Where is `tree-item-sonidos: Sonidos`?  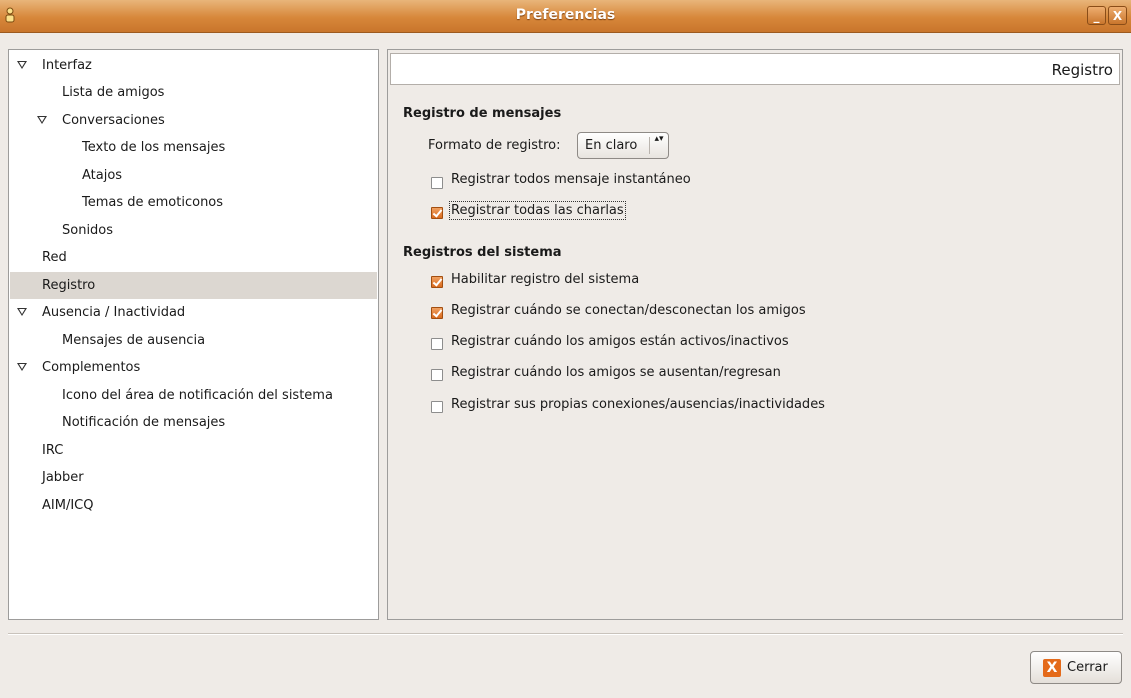
tree-item-sonidos: Sonidos is located at coordinates (193, 230).